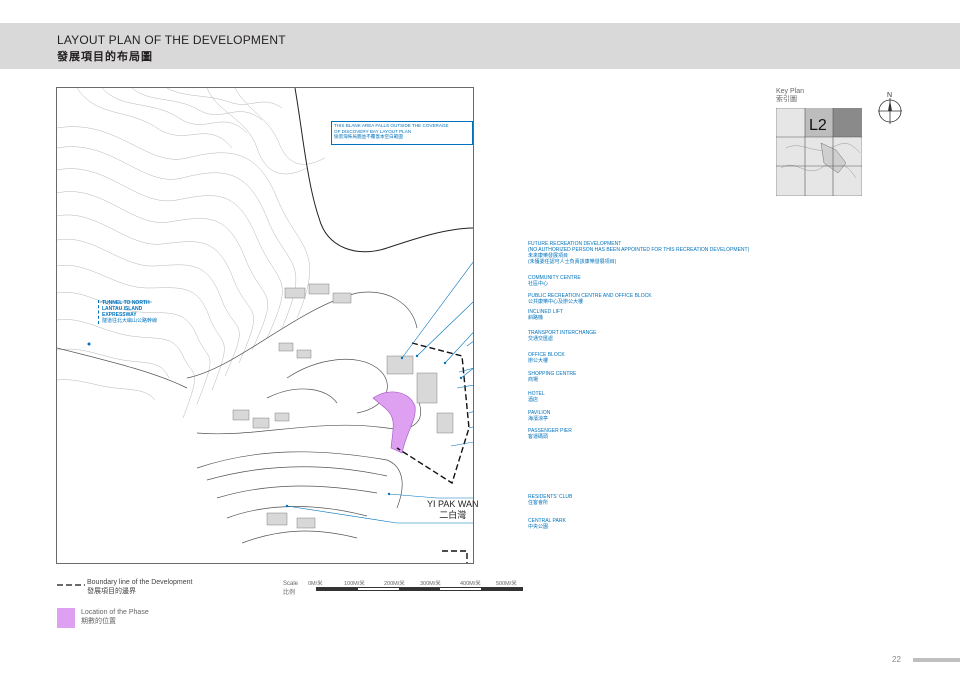 This screenshot has width=960, height=679. Describe the element at coordinates (539, 416) in the screenshot. I see `label-pavilion: PAVILION 海濱涼亭` at that location.